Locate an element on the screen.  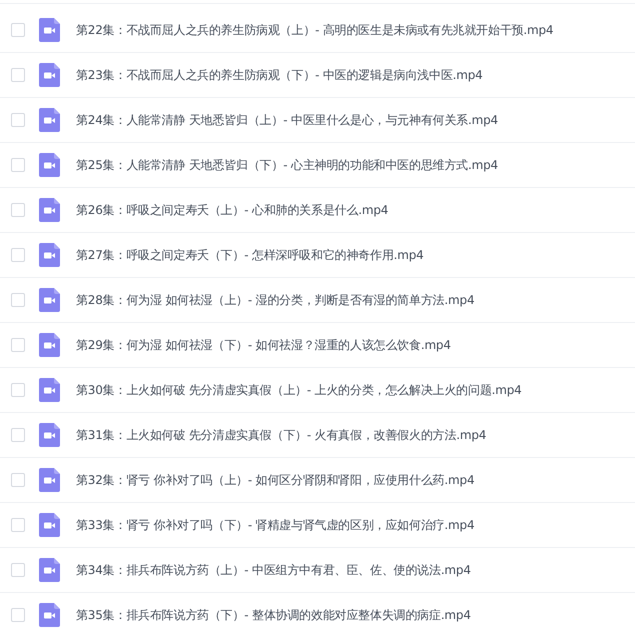
file-name: 第35集：排兵布阵说方药（下）- 整体协调的效能对应整体失调的病症.mp4 is located at coordinates (273, 615).